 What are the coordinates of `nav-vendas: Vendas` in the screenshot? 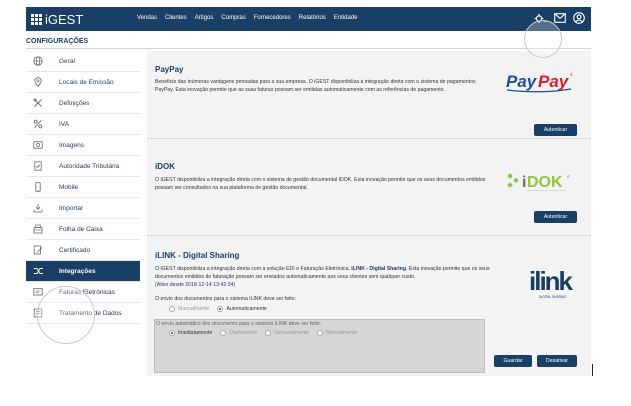 It's located at (147, 18).